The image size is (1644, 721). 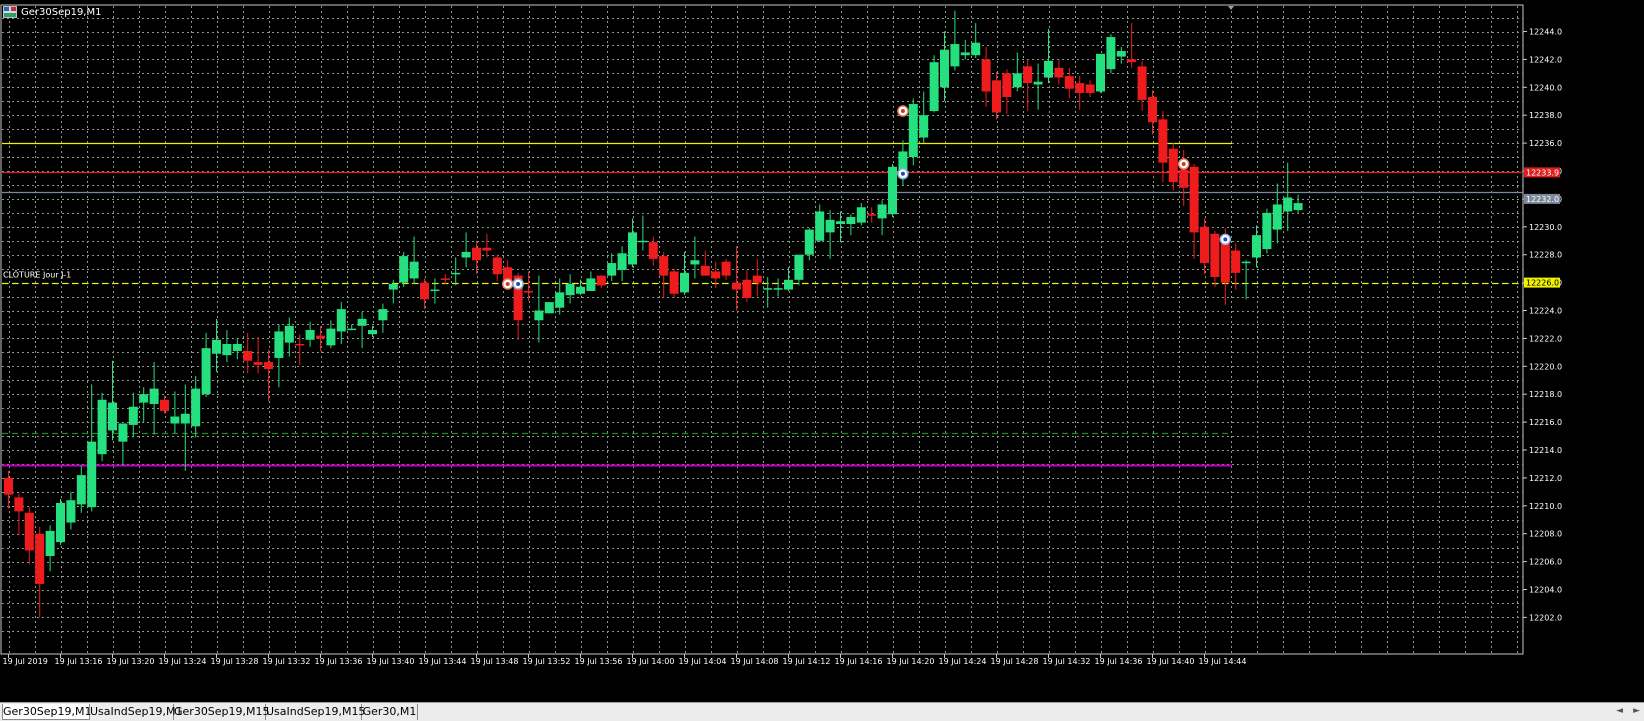 What do you see at coordinates (1231, 8) in the screenshot?
I see `chart-shift-icon` at bounding box center [1231, 8].